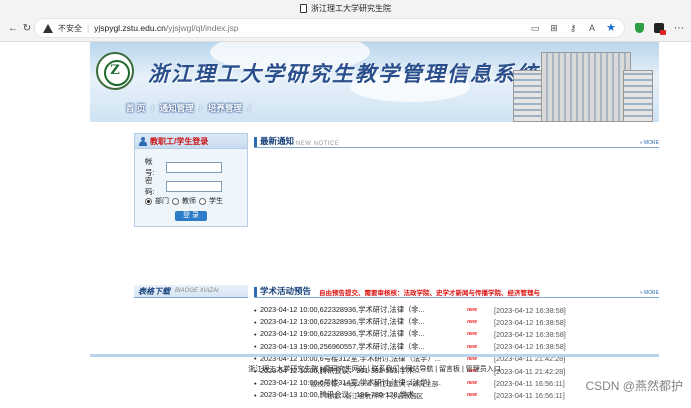 The height and width of the screenshot is (408, 691). Describe the element at coordinates (535, 28) in the screenshot. I see `reader-icon: ▭` at that location.